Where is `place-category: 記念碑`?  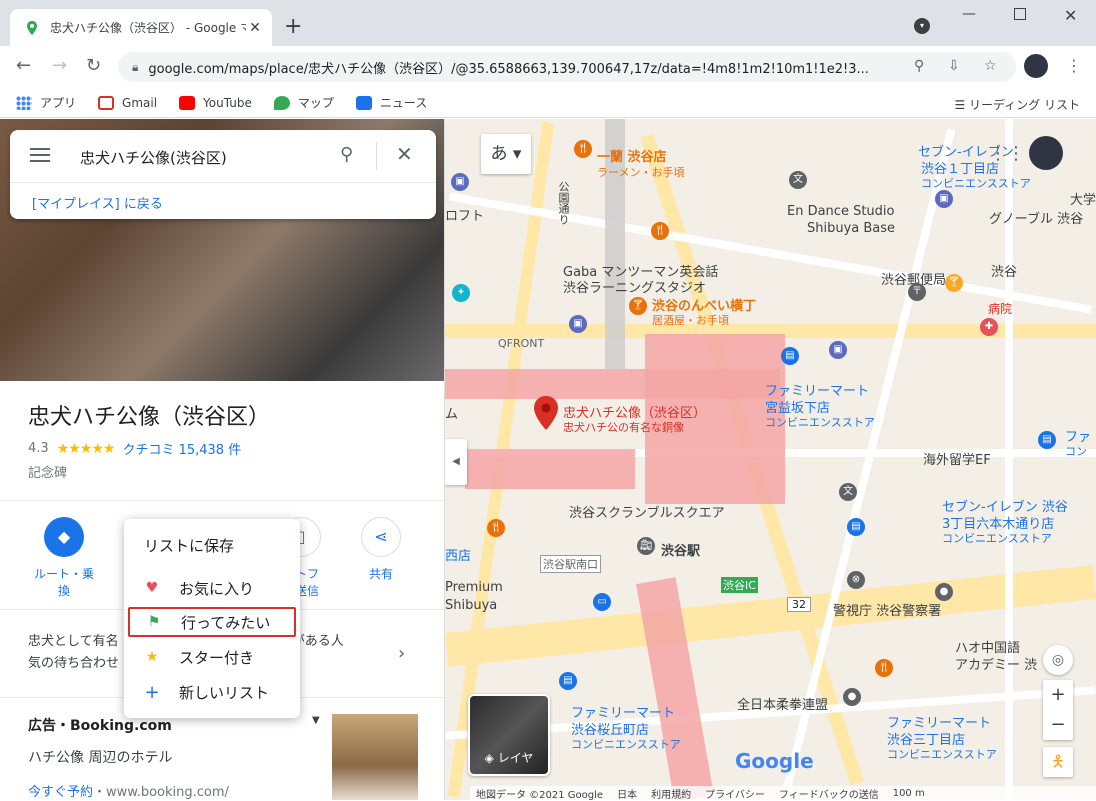
place-category: 記念碑 is located at coordinates (47, 471).